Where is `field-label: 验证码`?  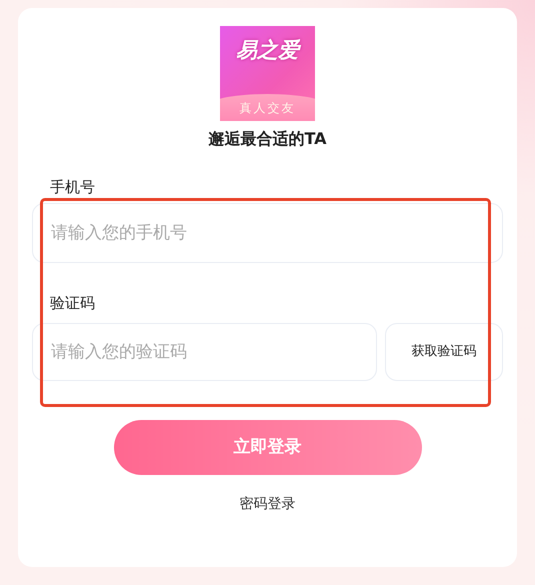 field-label: 验证码 is located at coordinates (72, 303).